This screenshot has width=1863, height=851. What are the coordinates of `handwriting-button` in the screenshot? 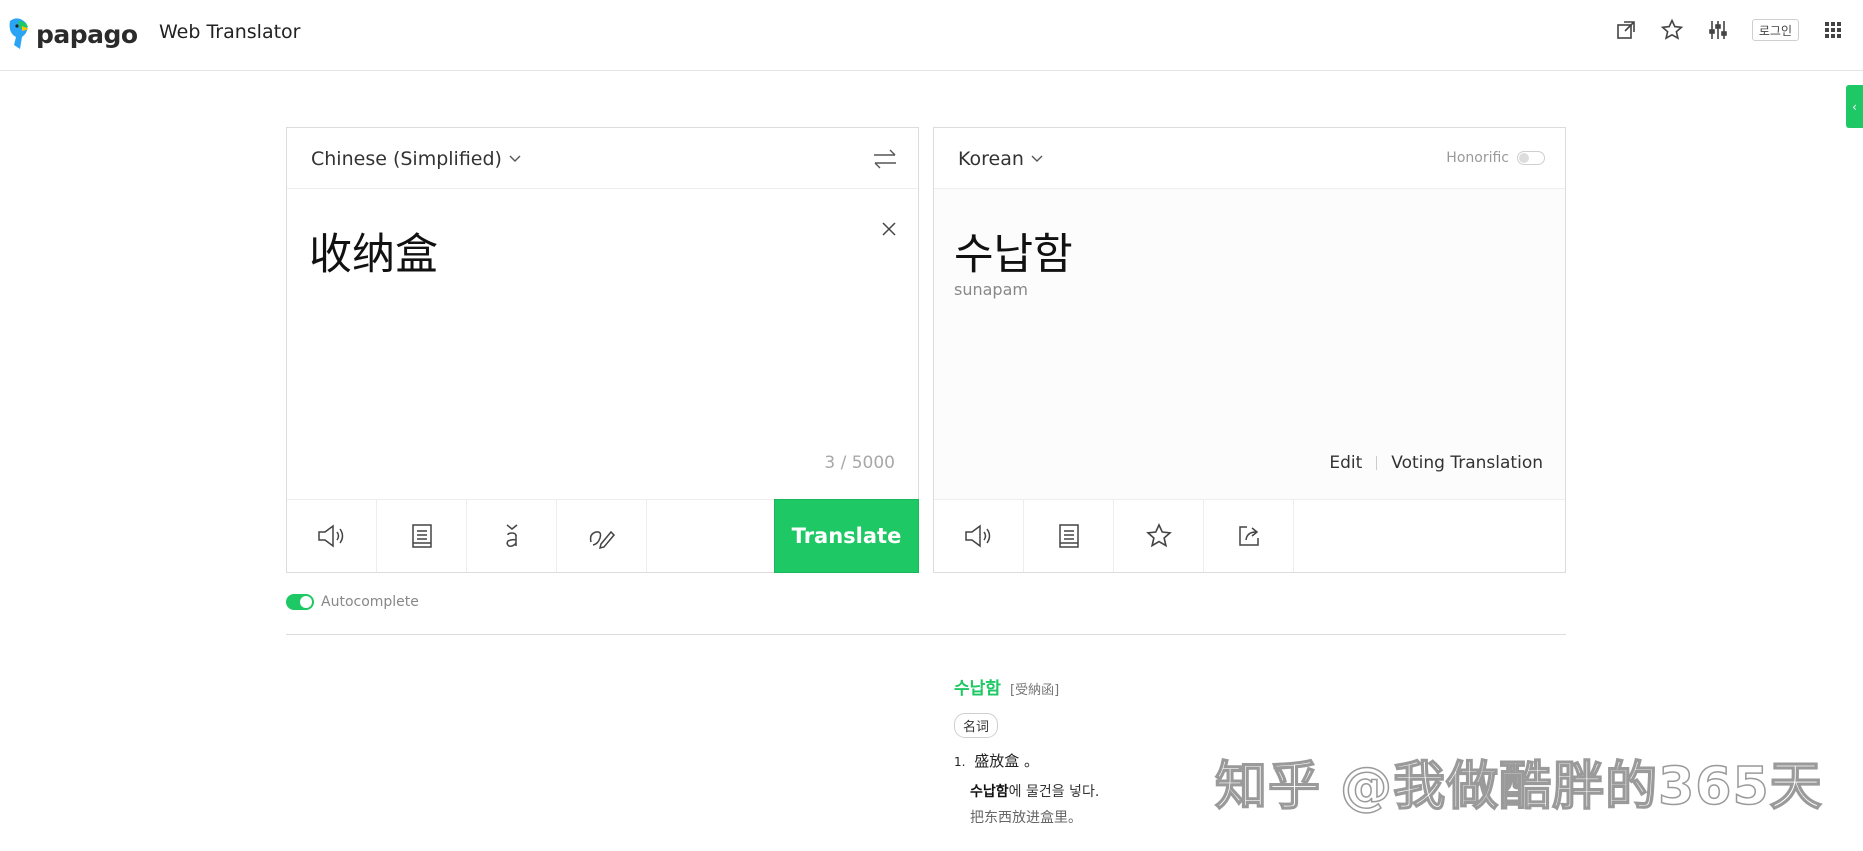 It's located at (602, 536).